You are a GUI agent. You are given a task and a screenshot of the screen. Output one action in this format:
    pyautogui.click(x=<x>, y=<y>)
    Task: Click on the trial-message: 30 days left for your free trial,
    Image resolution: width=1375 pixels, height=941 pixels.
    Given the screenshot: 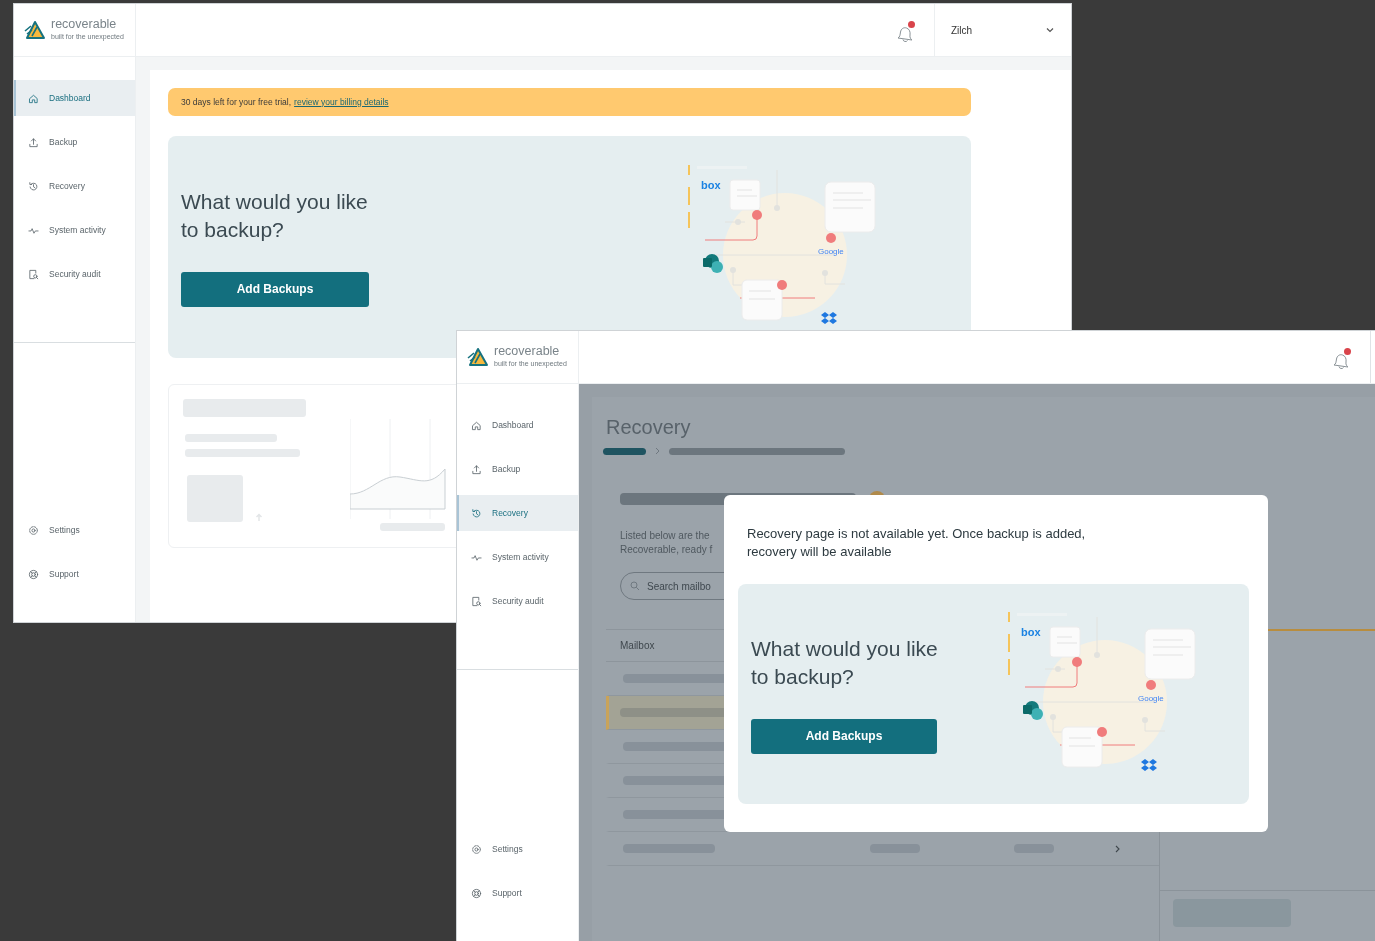 What is the action you would take?
    pyautogui.click(x=236, y=102)
    